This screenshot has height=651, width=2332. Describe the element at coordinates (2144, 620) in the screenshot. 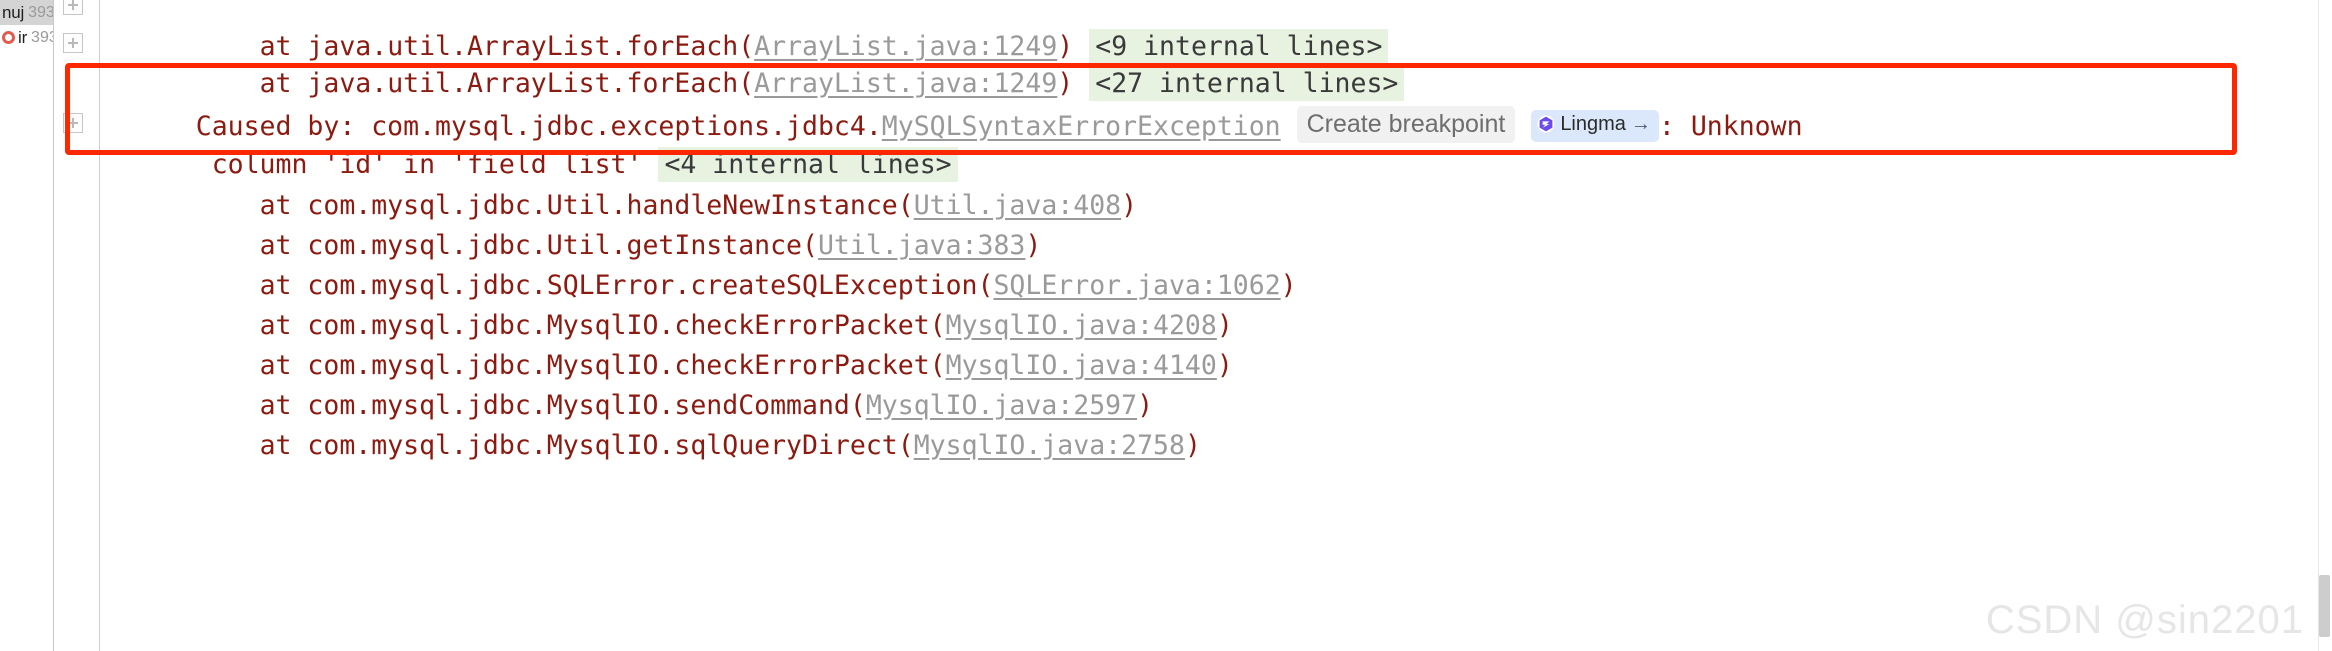

I see `csdn-watermark: CSDN @sin2201` at that location.